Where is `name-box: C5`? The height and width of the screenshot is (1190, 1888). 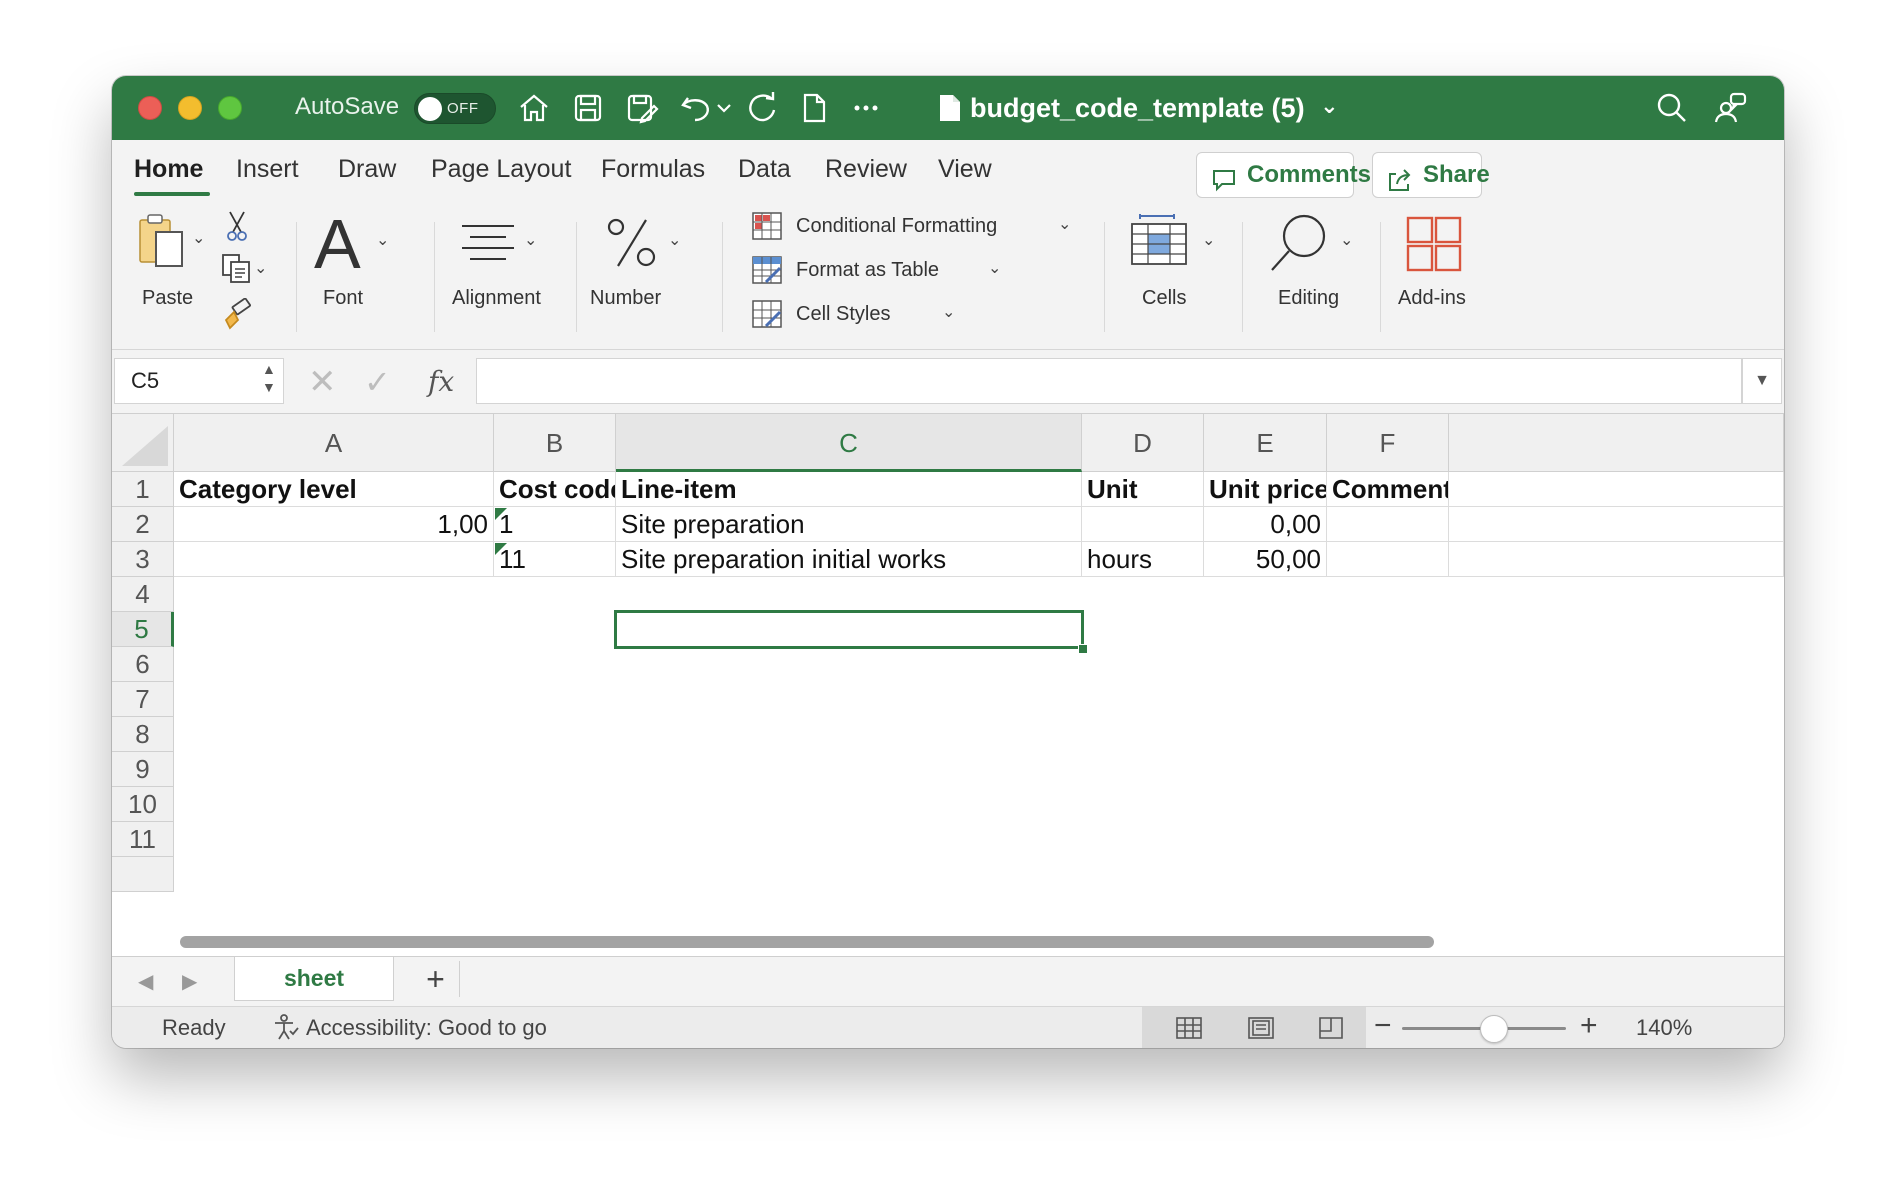 name-box: C5 is located at coordinates (199, 381).